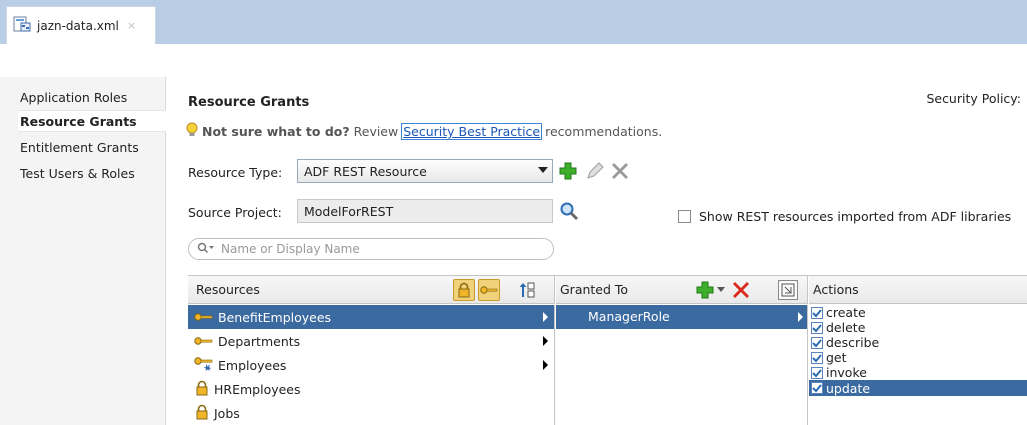 The height and width of the screenshot is (425, 1027). I want to click on hint-question: Not sure what to do?, so click(276, 131).